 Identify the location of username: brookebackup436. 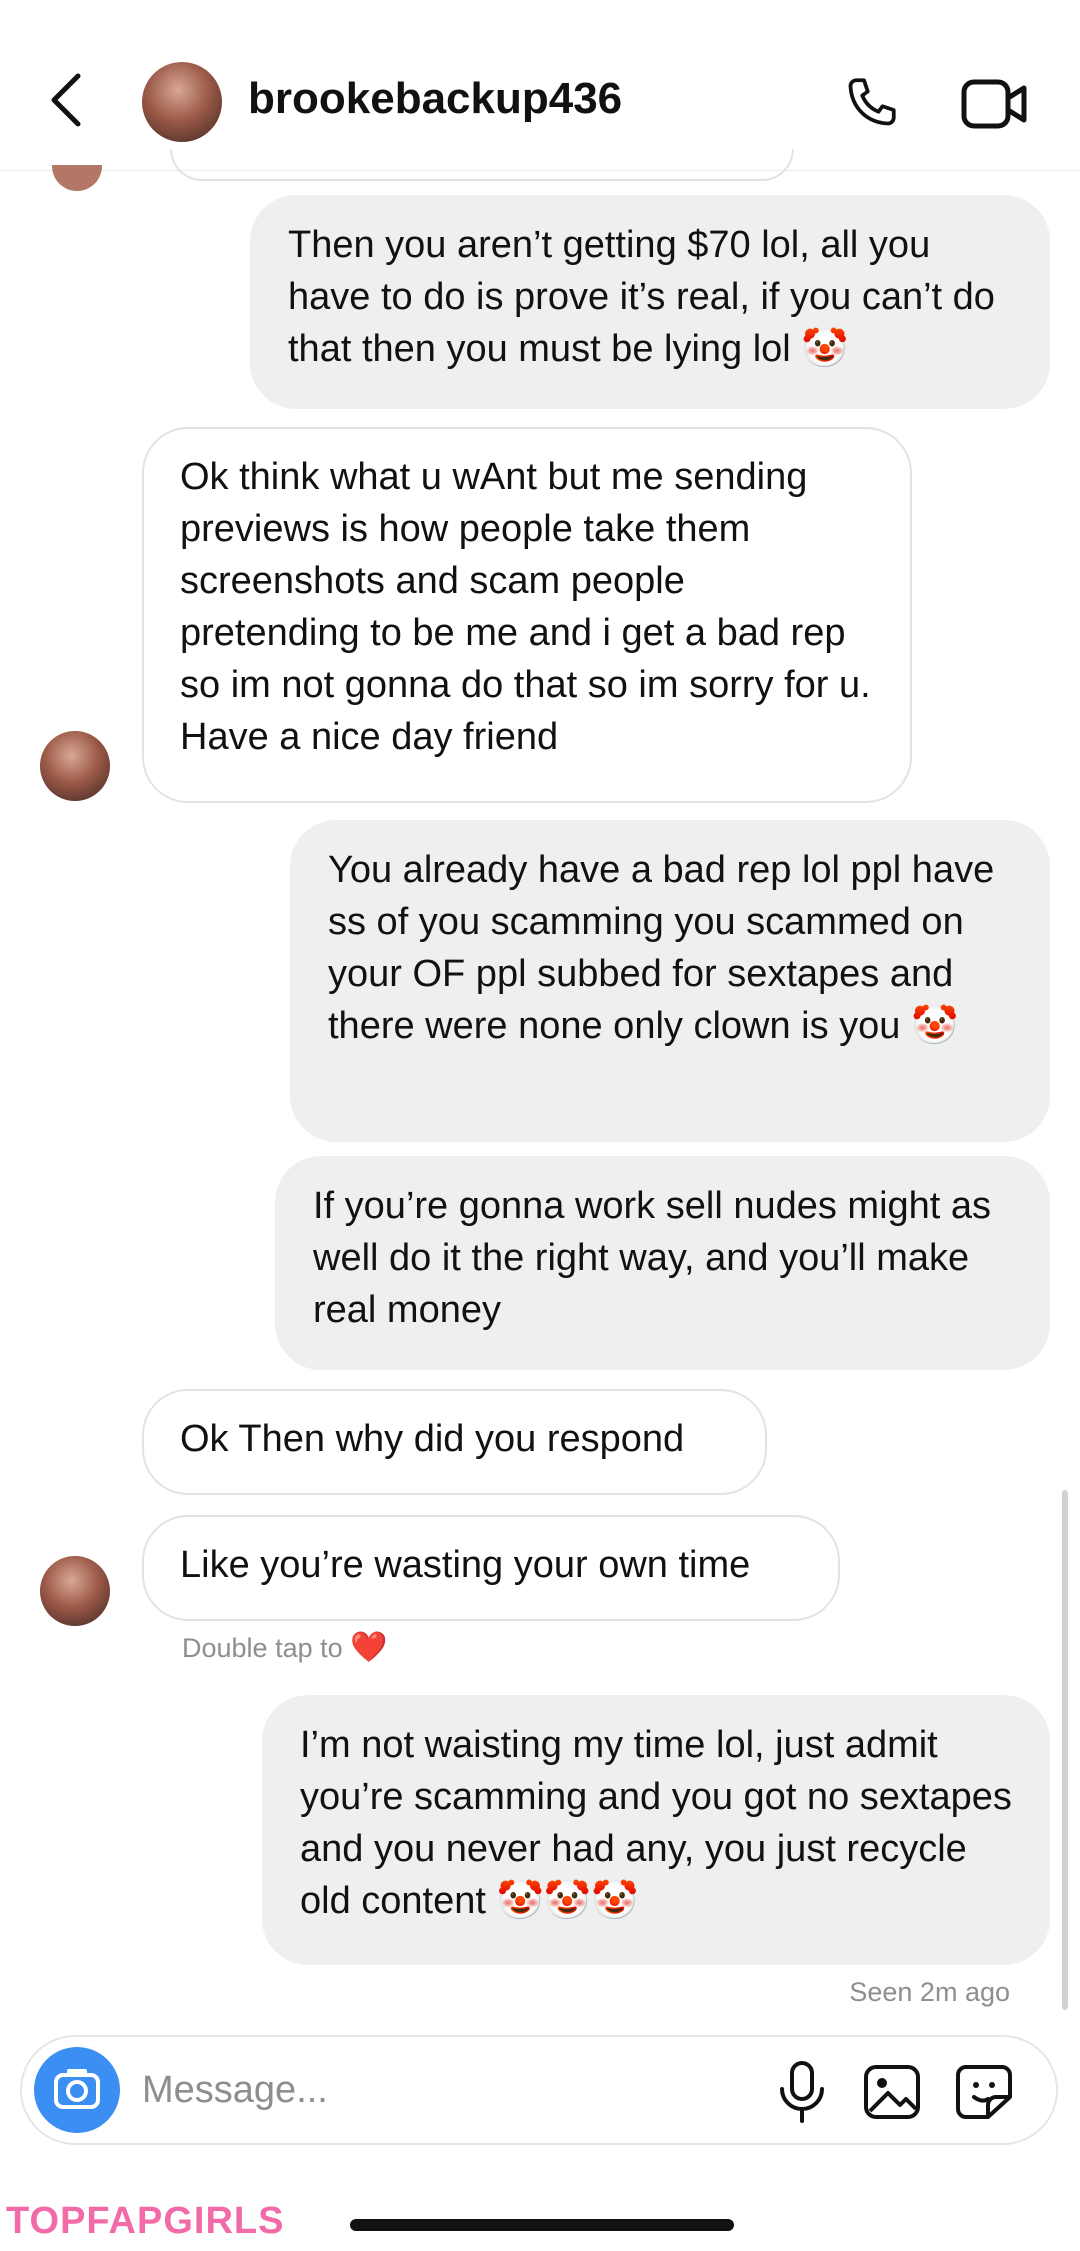
(435, 99).